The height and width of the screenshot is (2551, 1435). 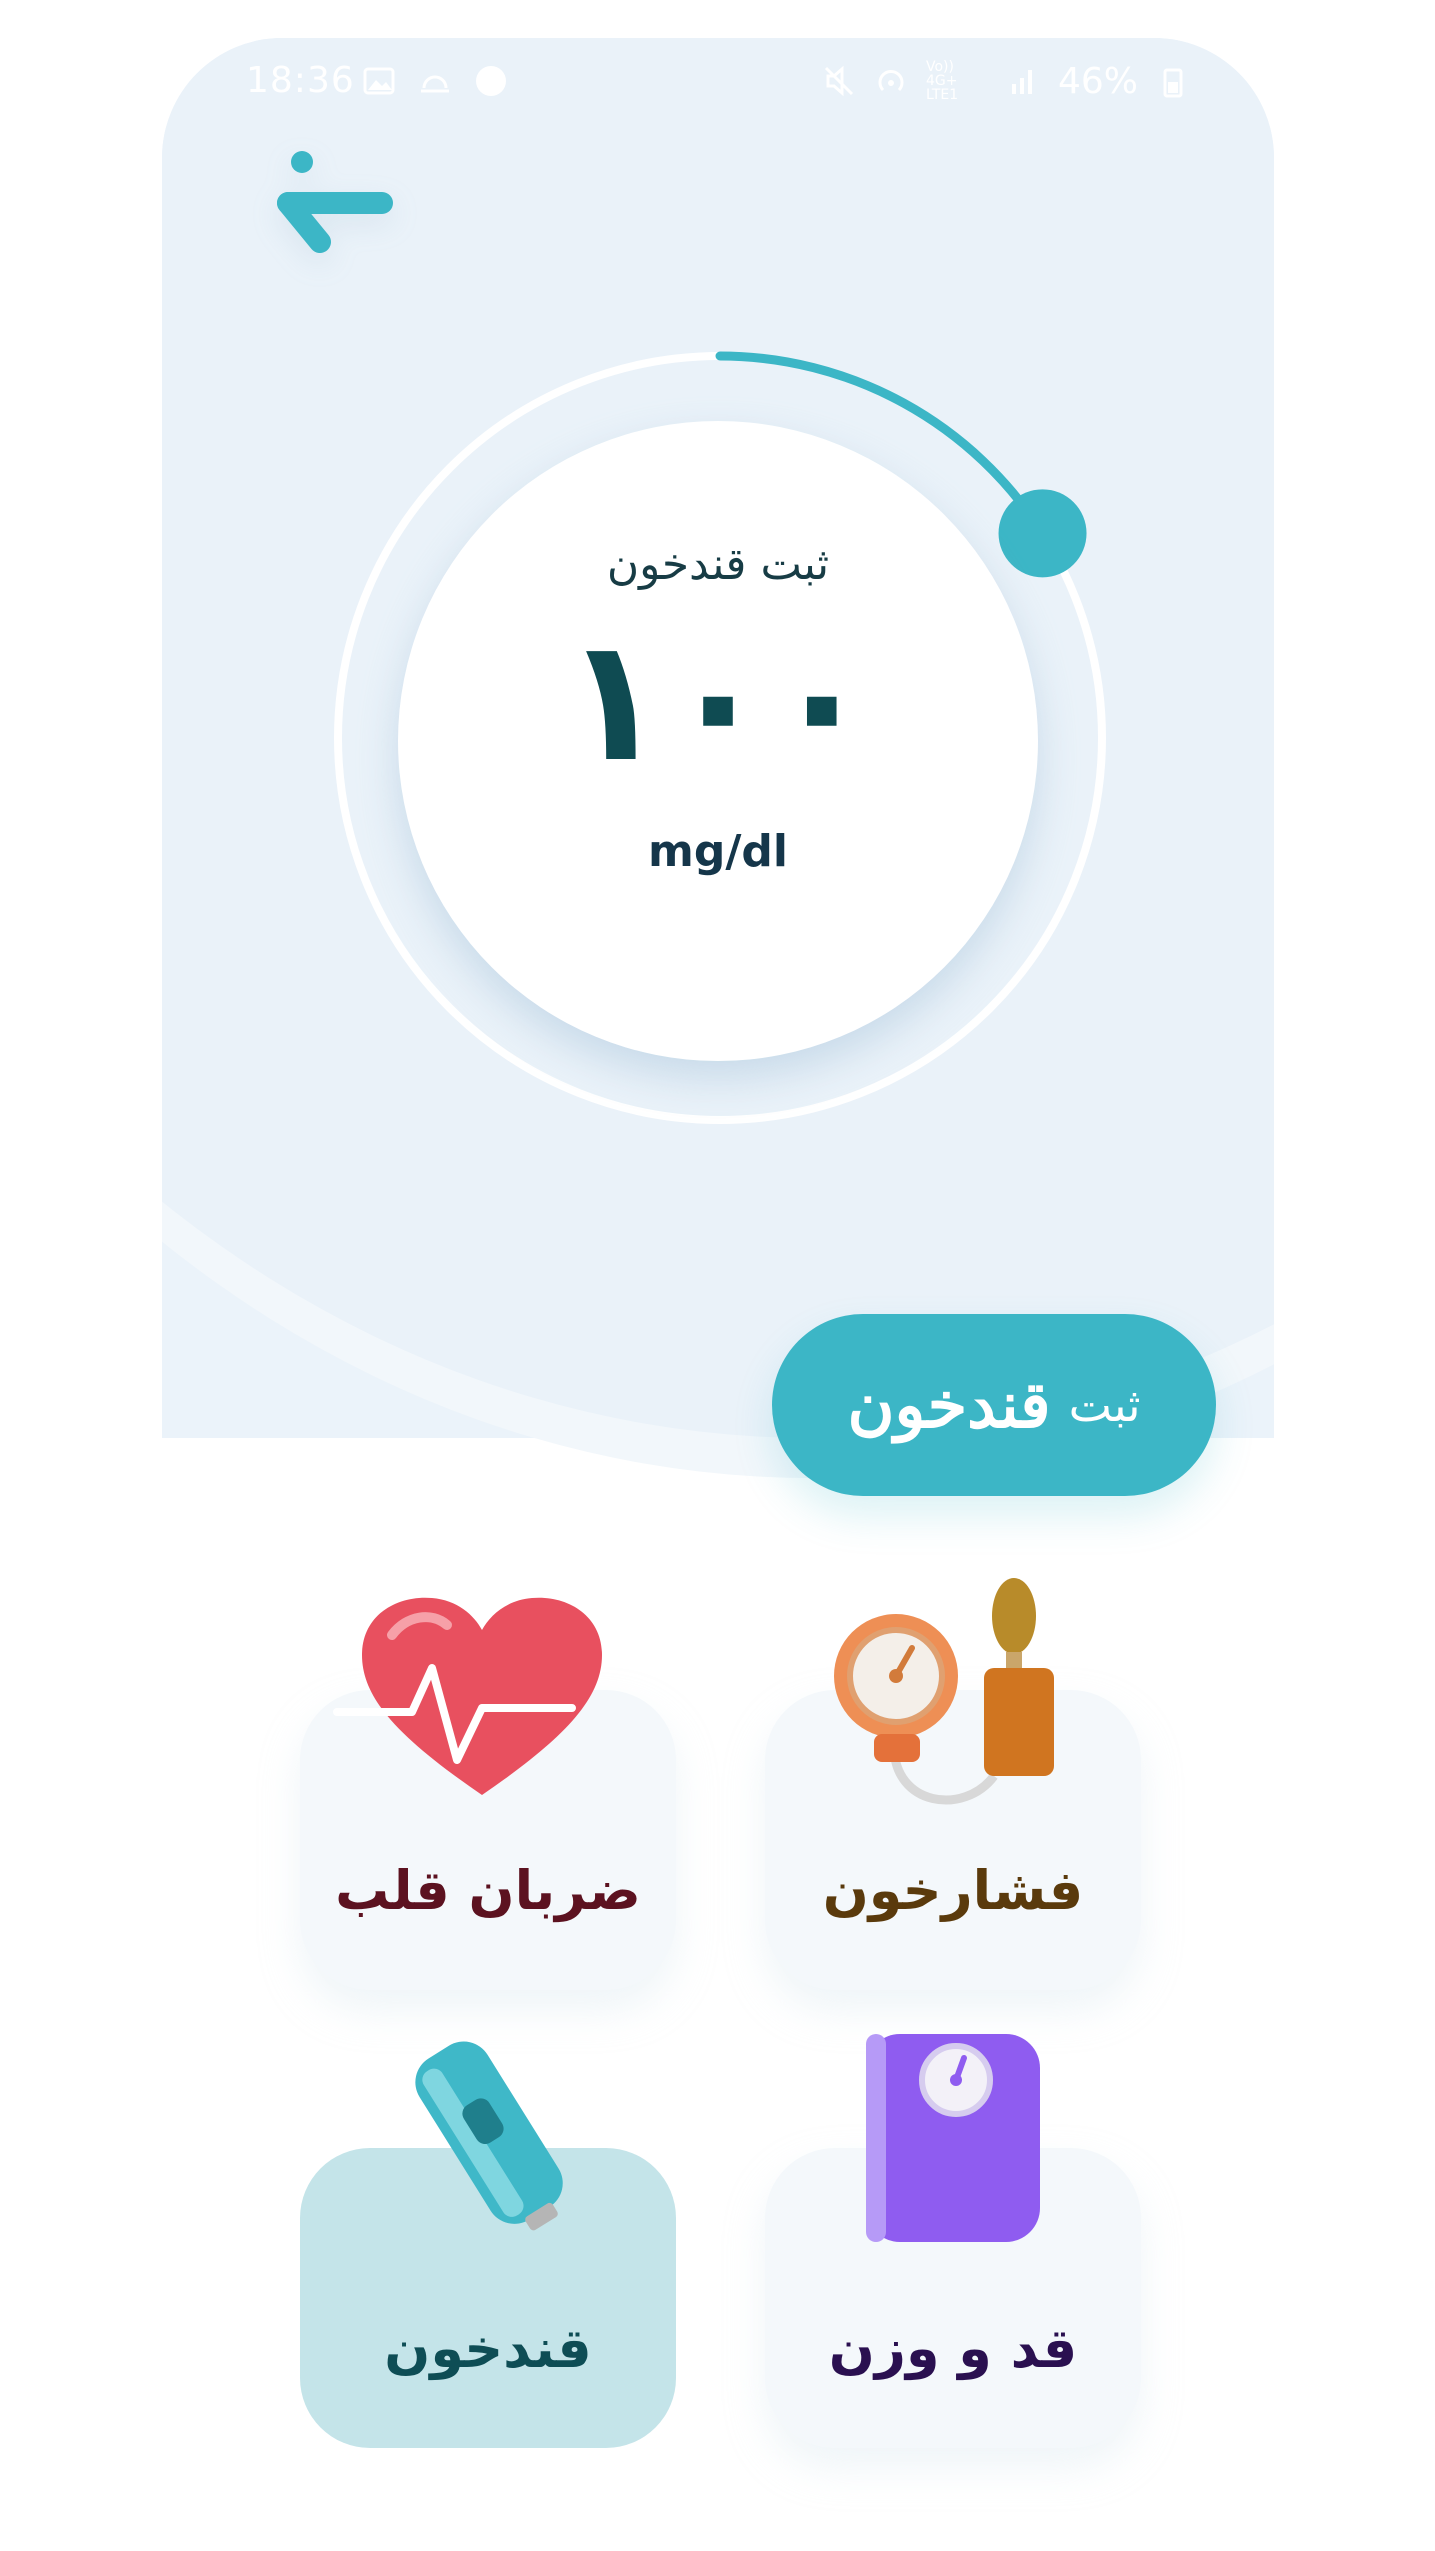 What do you see at coordinates (1104, 1405) in the screenshot?
I see `submit-label-small: ثبت` at bounding box center [1104, 1405].